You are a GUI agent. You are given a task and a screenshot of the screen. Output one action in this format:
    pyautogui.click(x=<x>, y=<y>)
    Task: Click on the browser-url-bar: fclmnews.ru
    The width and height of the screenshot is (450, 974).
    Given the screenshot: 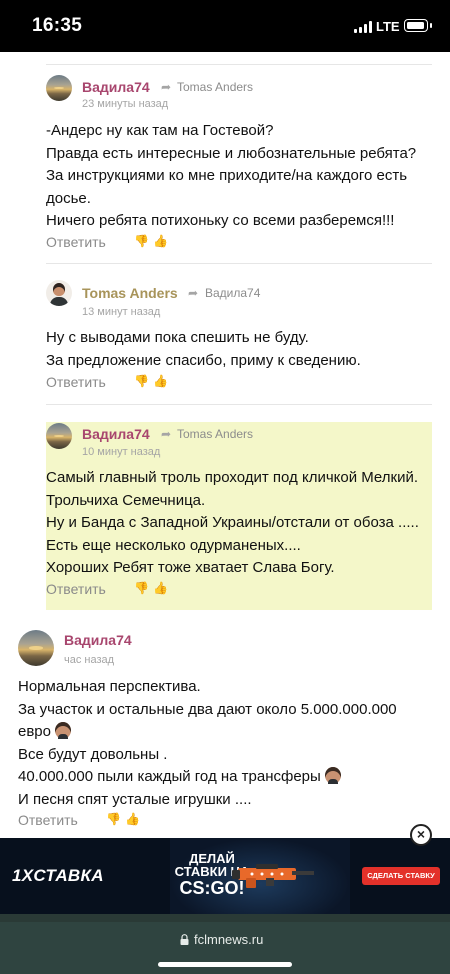 What is the action you would take?
    pyautogui.click(x=225, y=948)
    